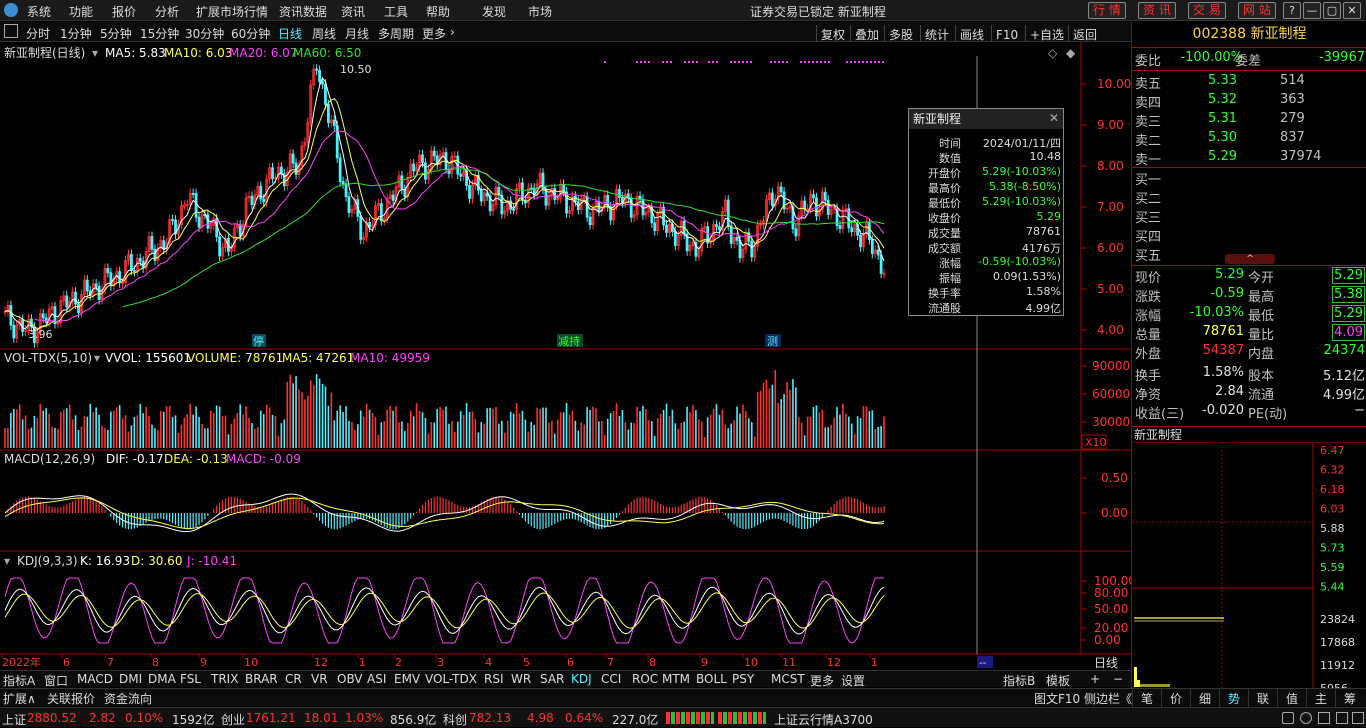  What do you see at coordinates (130, 679) in the screenshot?
I see `indicator-tab: DMI` at bounding box center [130, 679].